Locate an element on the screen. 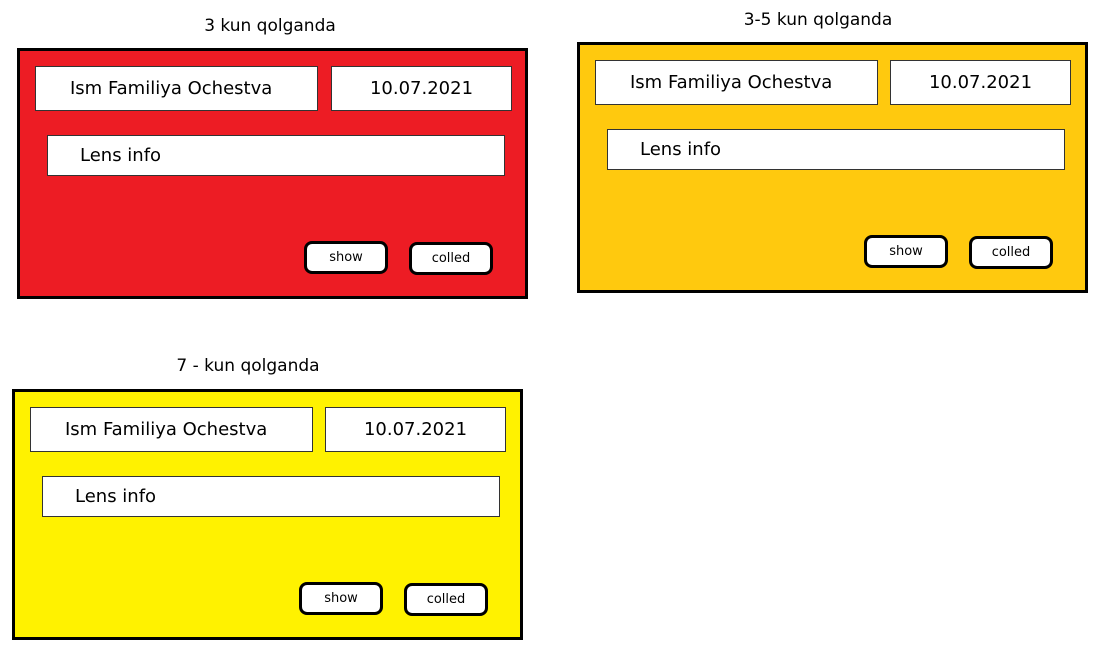 The height and width of the screenshot is (654, 1104). card-title-7-days: 7 - kun qolganda is located at coordinates (248, 366).